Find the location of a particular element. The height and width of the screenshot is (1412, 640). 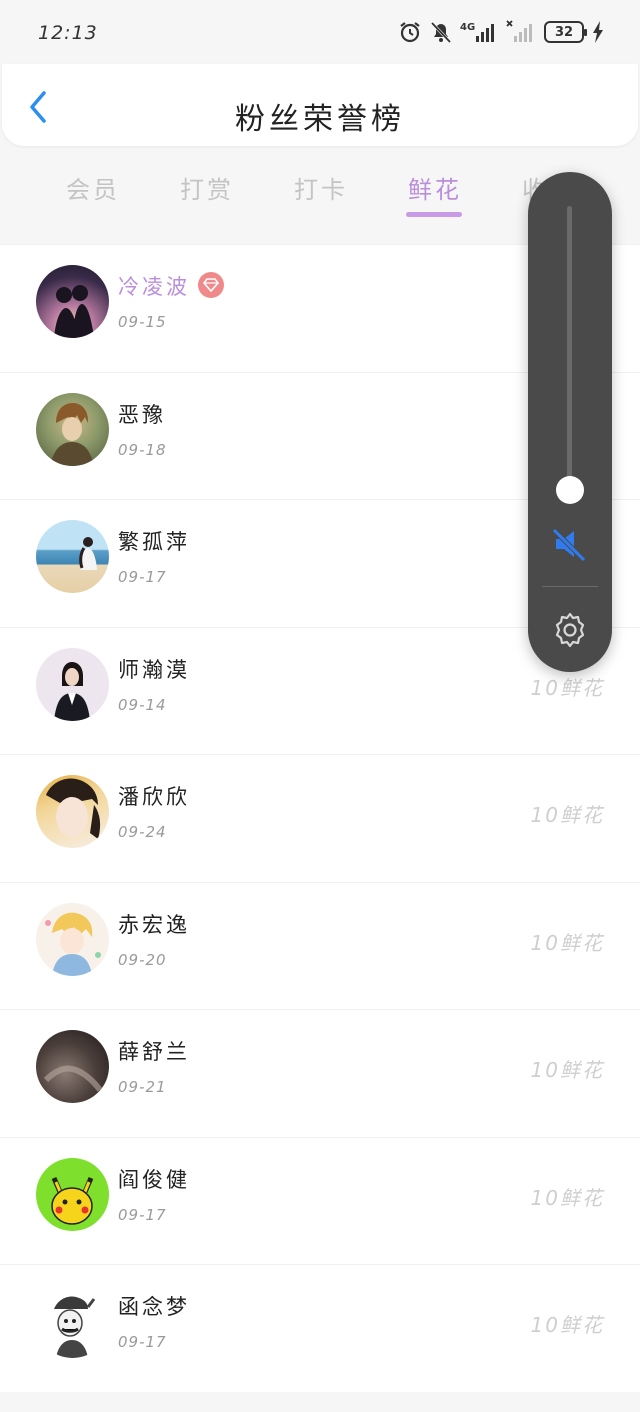

tab-checkin: 打卡 is located at coordinates (321, 187).